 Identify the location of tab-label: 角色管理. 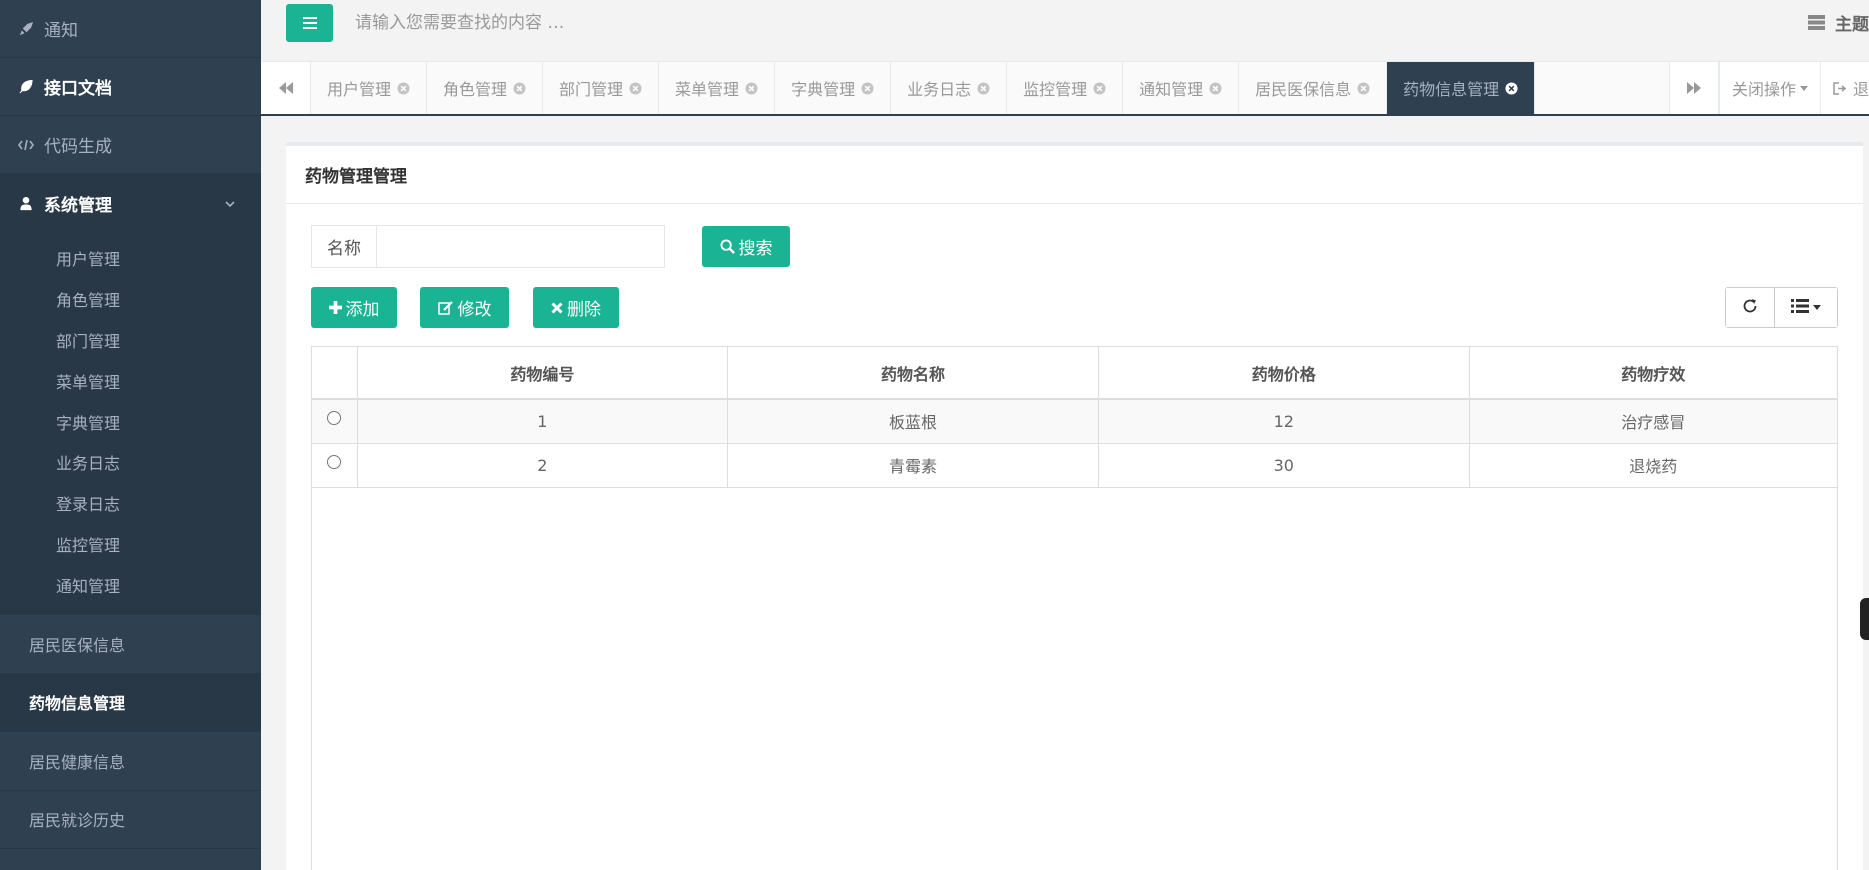
(475, 89).